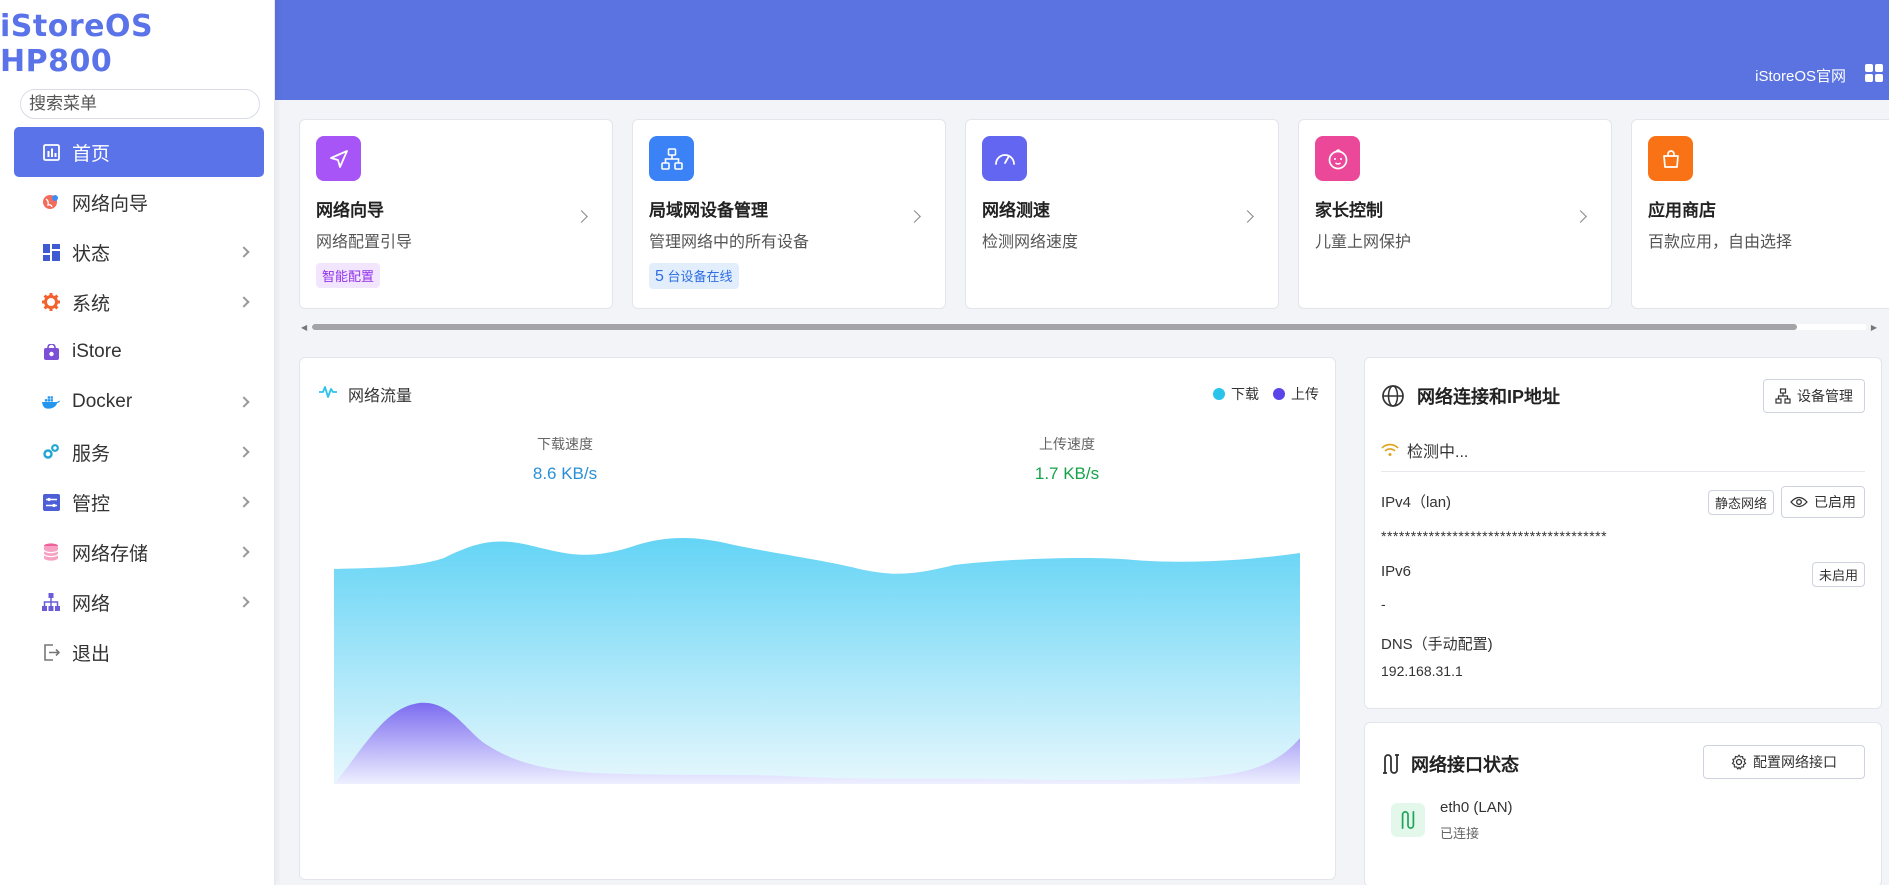 This screenshot has height=885, width=1889. I want to click on brand-logo: iStoreOS HP800, so click(77, 44).